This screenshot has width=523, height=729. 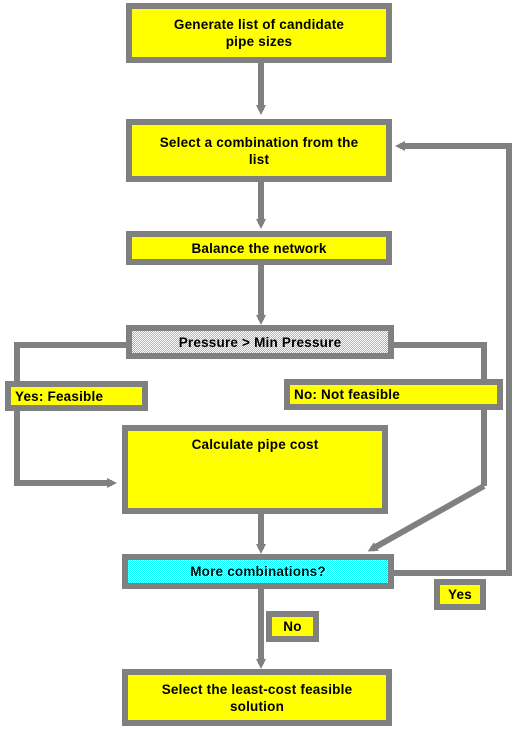 I want to click on label-no: No, so click(x=292, y=626).